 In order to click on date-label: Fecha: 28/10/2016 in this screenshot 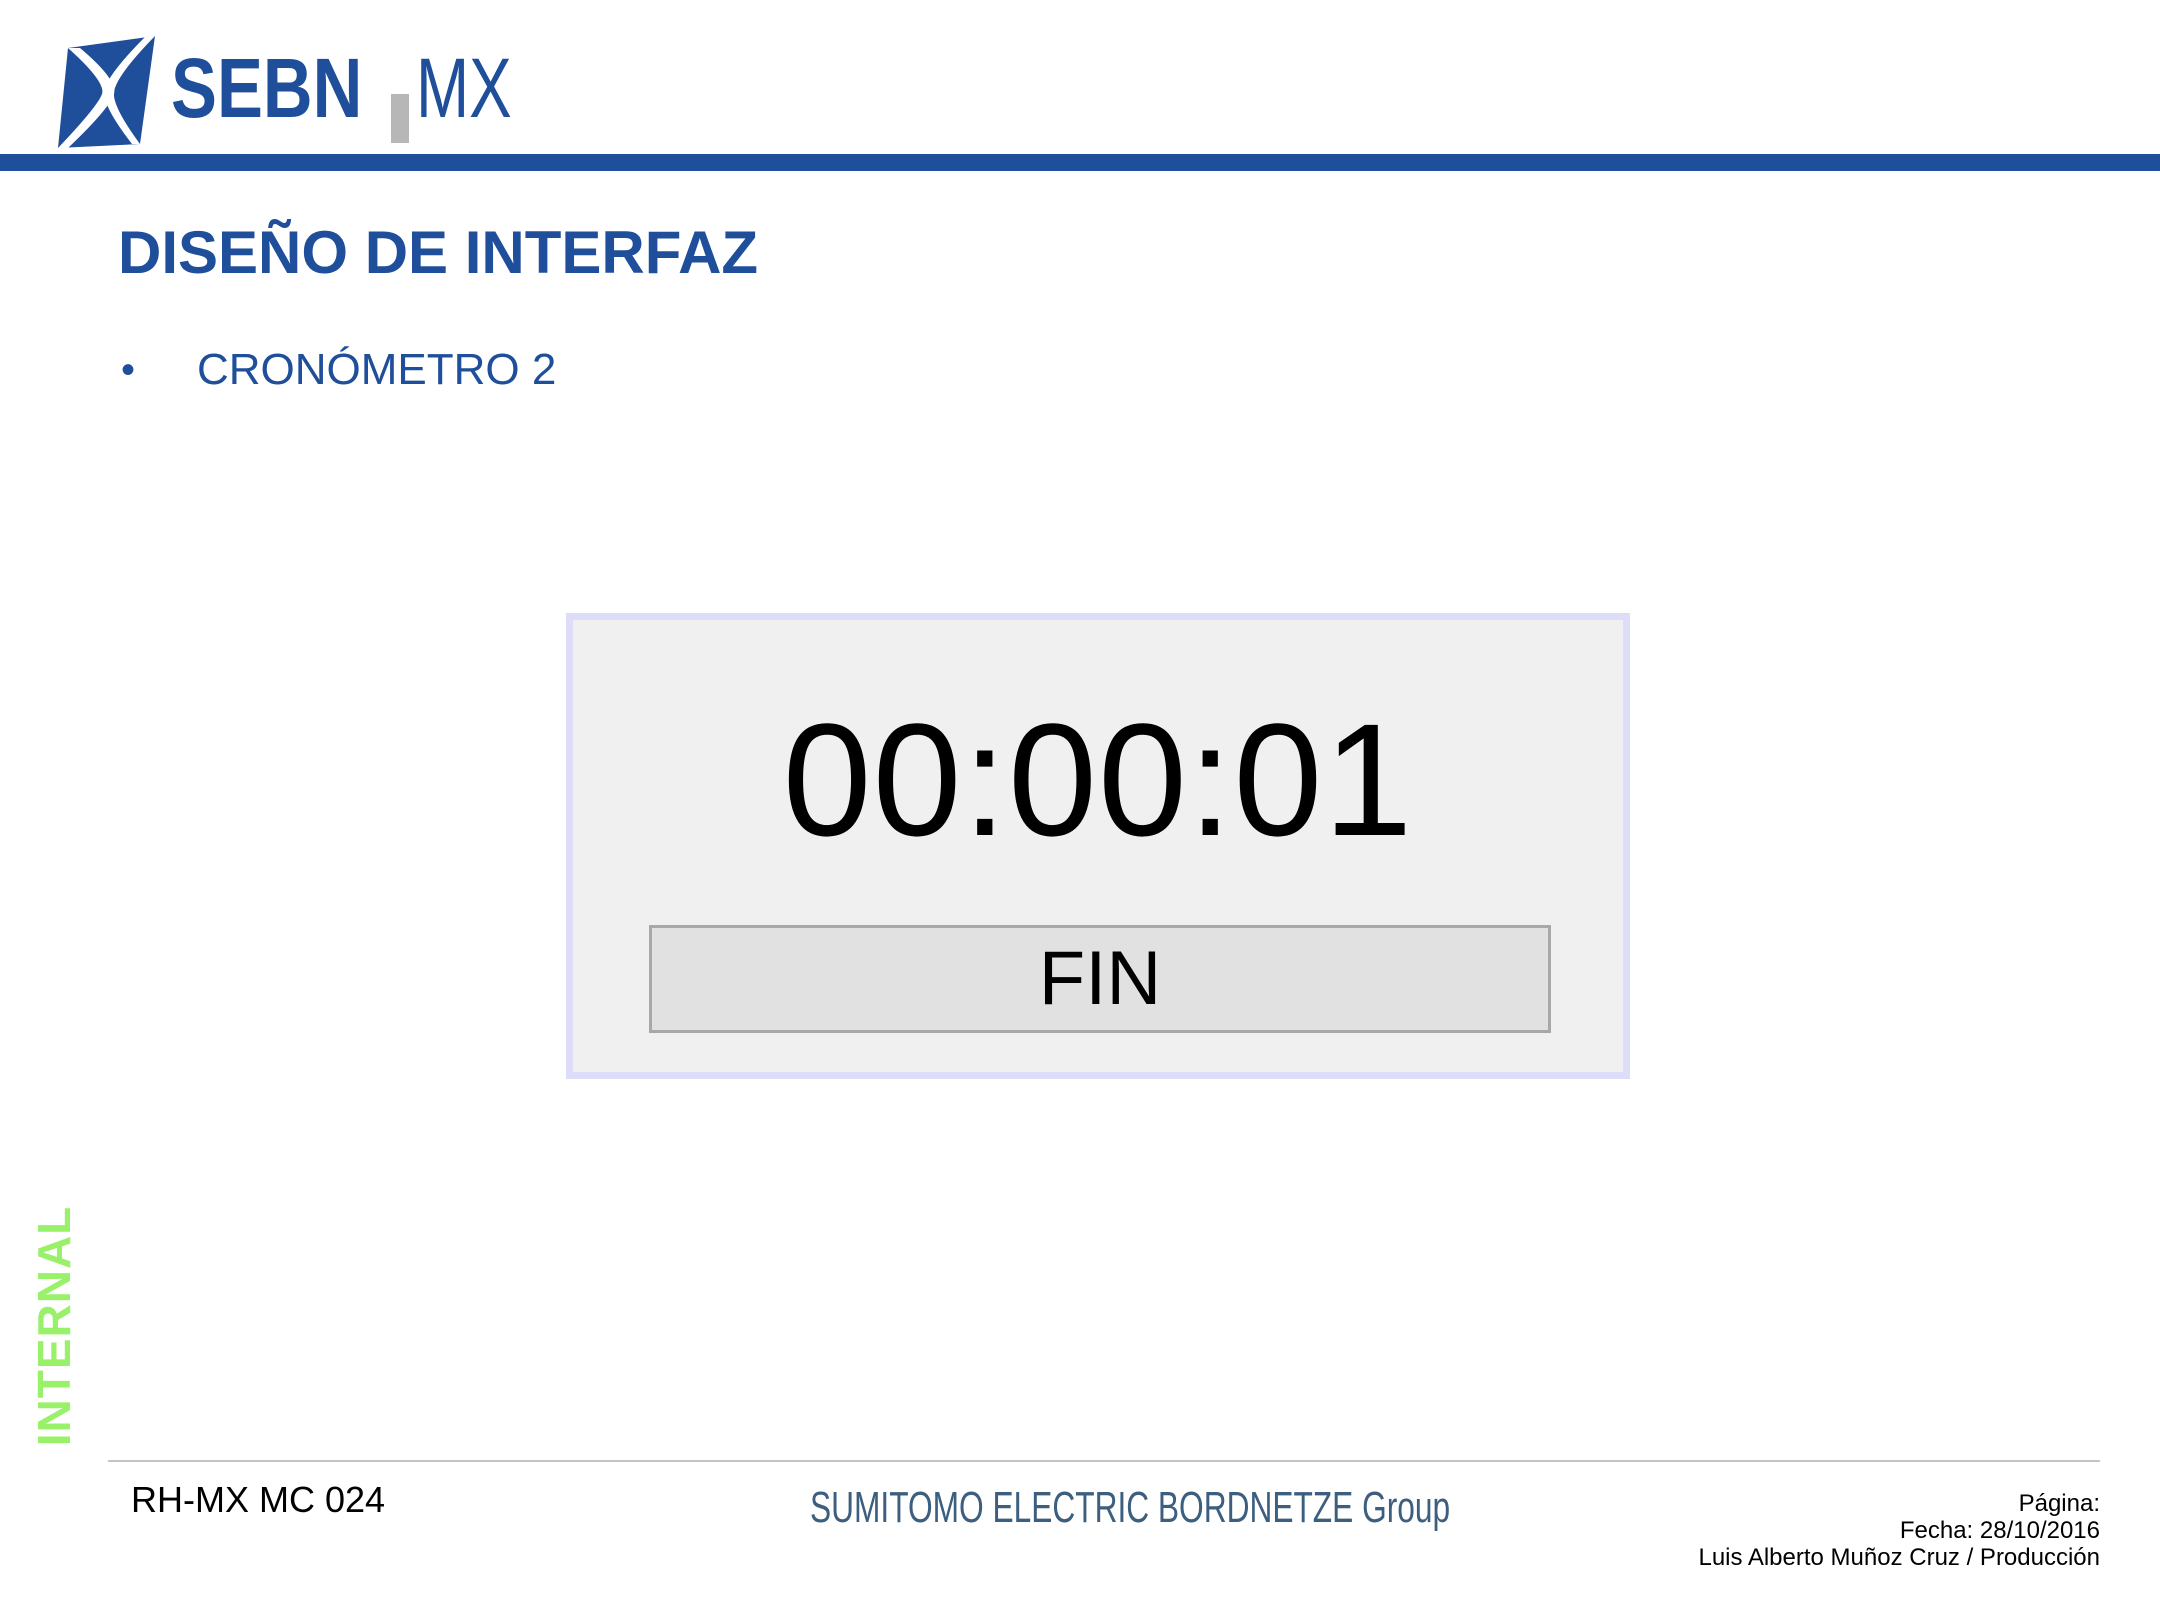, I will do `click(1999, 1530)`.